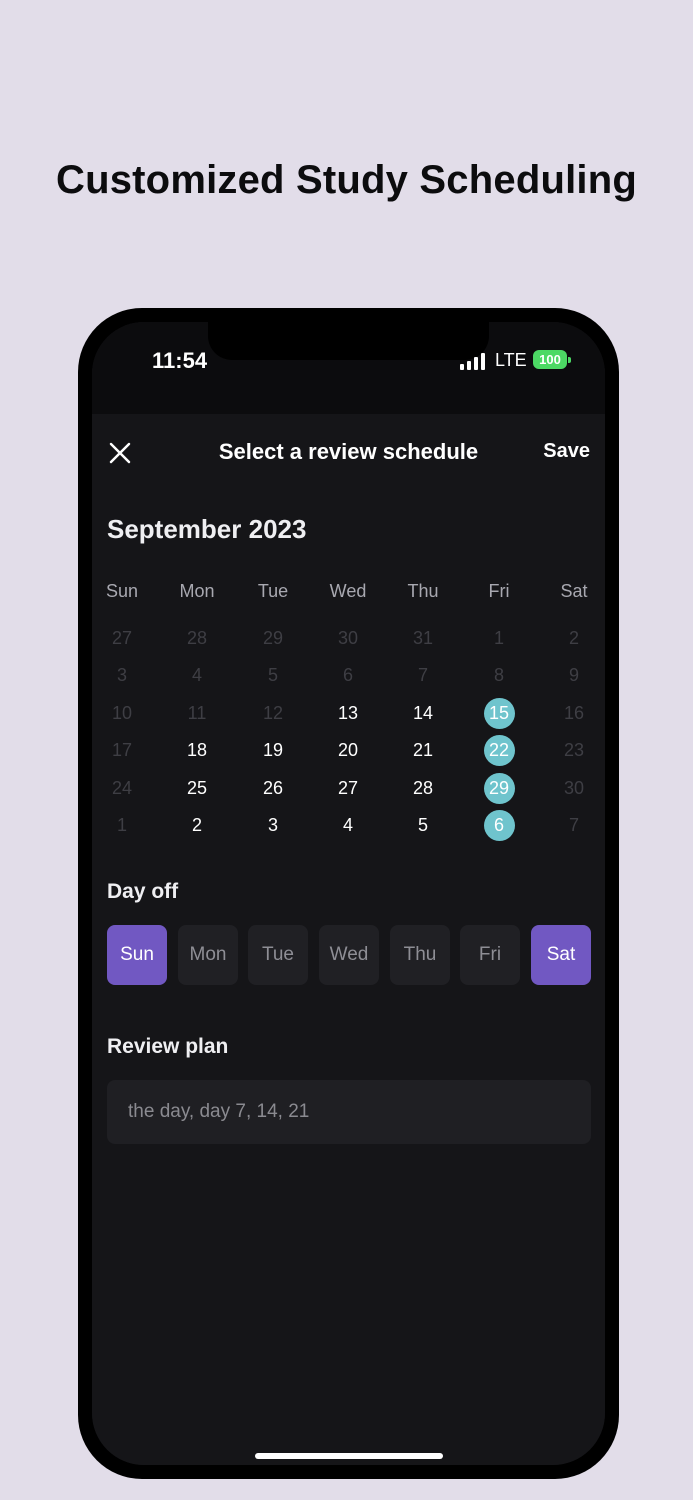 The width and height of the screenshot is (693, 1500). I want to click on save-button: Save, so click(566, 451).